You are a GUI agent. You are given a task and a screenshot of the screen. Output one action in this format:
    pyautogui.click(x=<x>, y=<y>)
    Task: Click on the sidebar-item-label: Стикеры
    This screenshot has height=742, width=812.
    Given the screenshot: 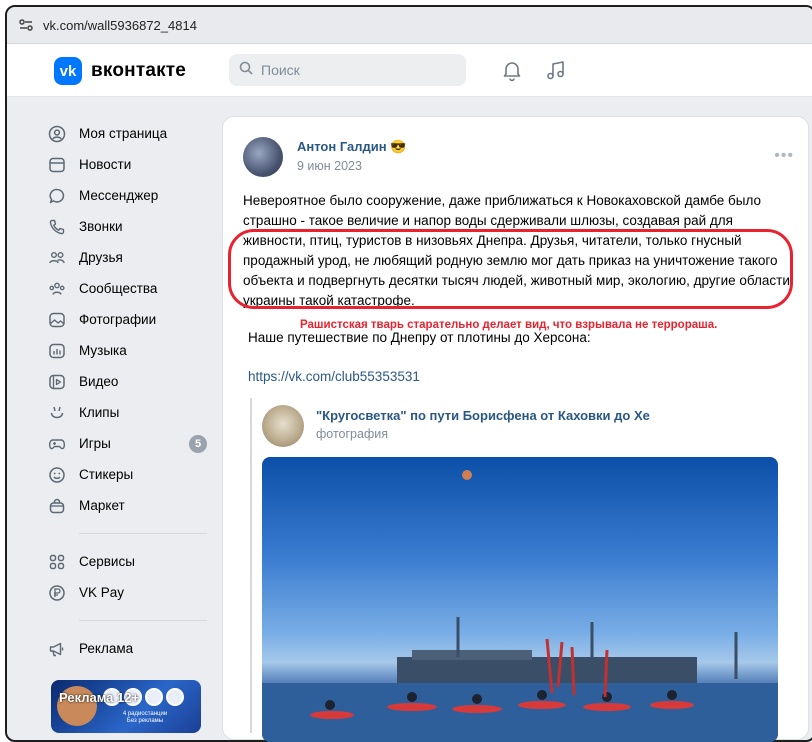 What is the action you would take?
    pyautogui.click(x=106, y=474)
    